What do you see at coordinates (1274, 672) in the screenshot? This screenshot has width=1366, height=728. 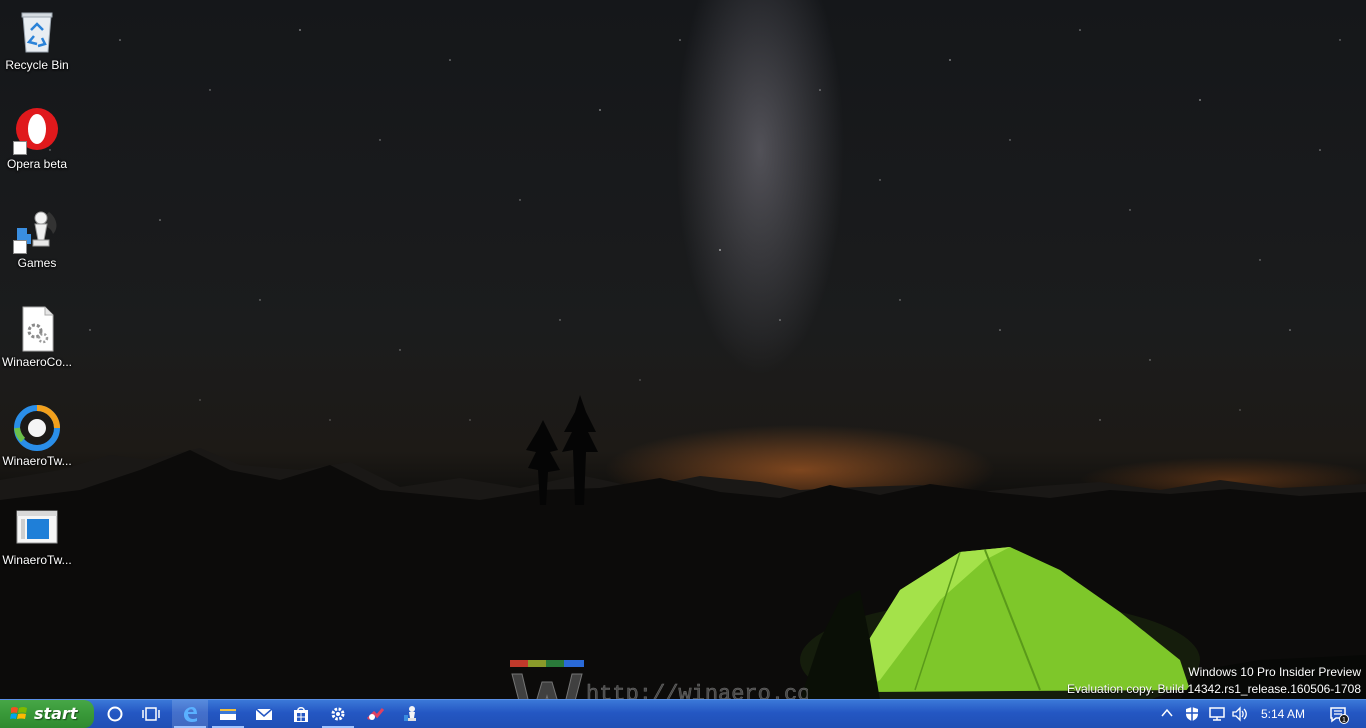 I see `watermark-edition: Windows 10 Pro Insider Preview` at bounding box center [1274, 672].